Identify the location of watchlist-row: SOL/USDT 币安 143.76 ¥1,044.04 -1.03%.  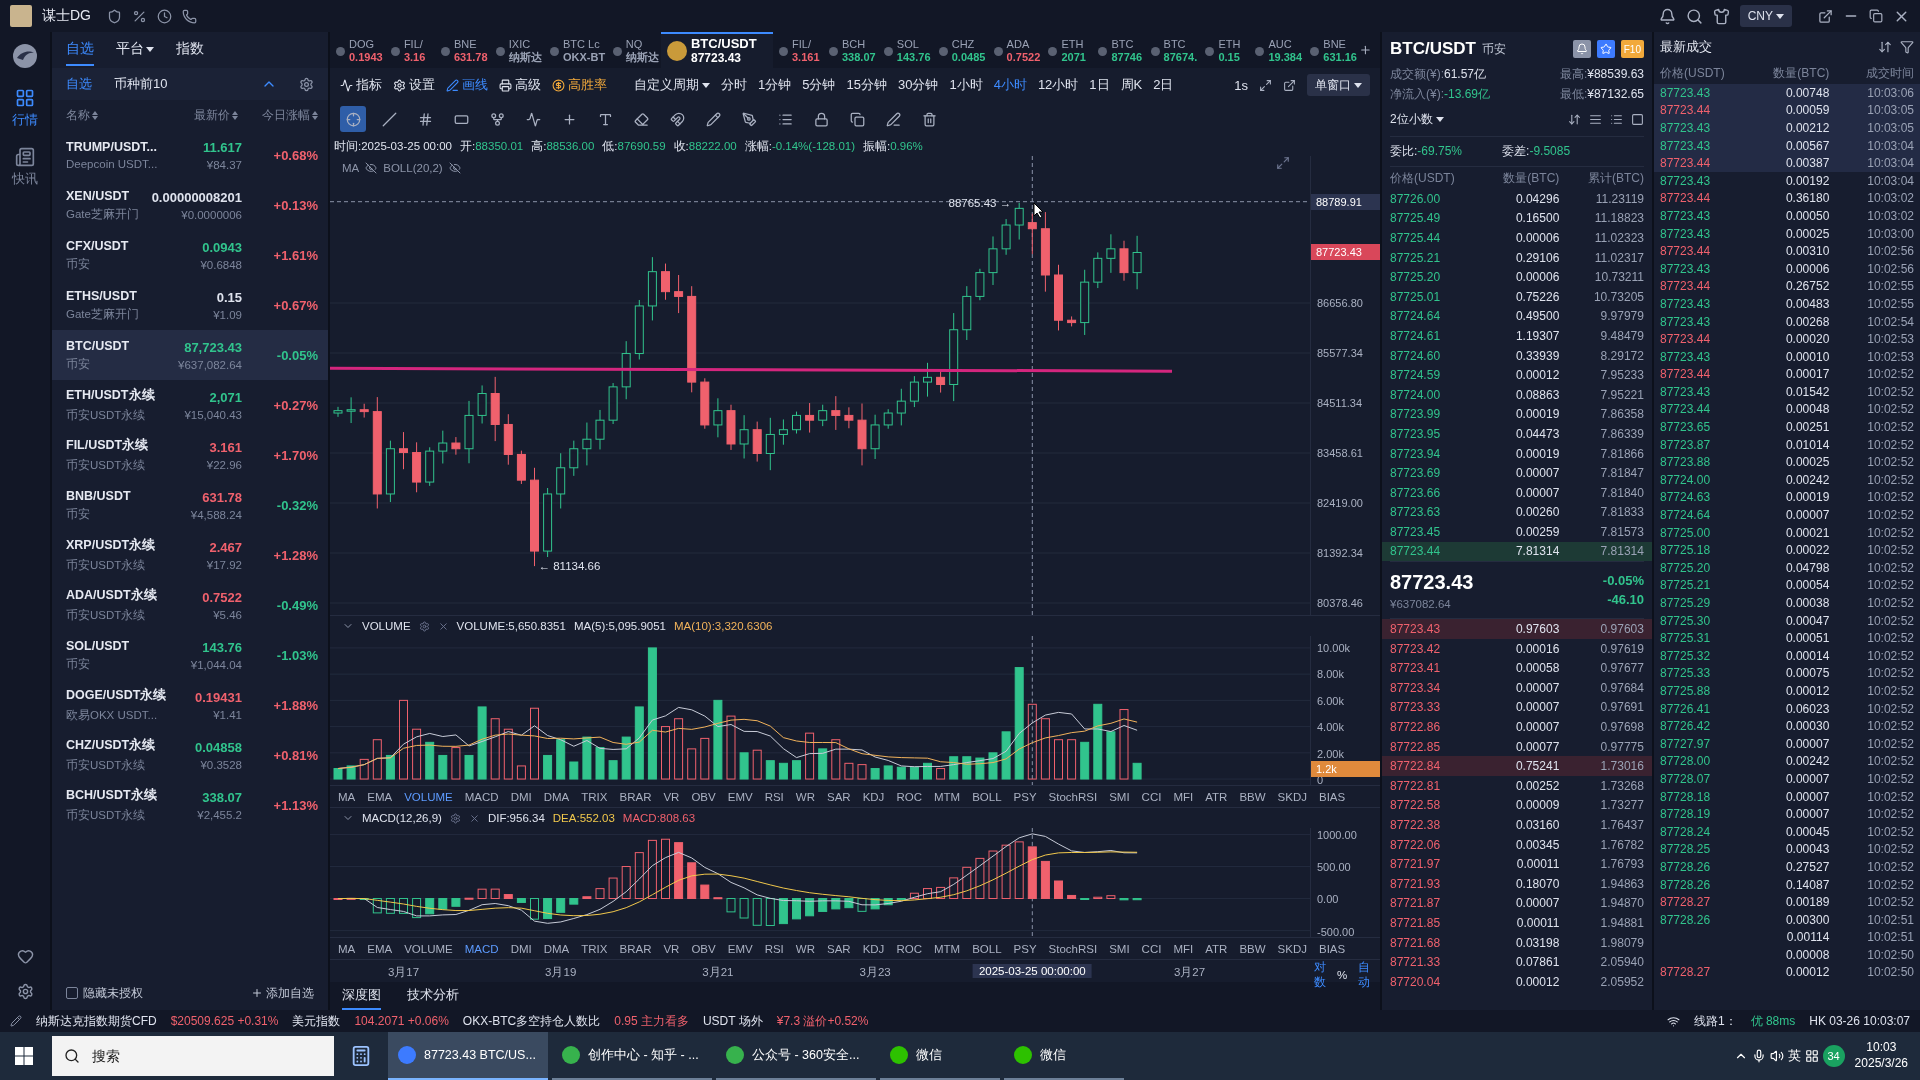
(190, 655).